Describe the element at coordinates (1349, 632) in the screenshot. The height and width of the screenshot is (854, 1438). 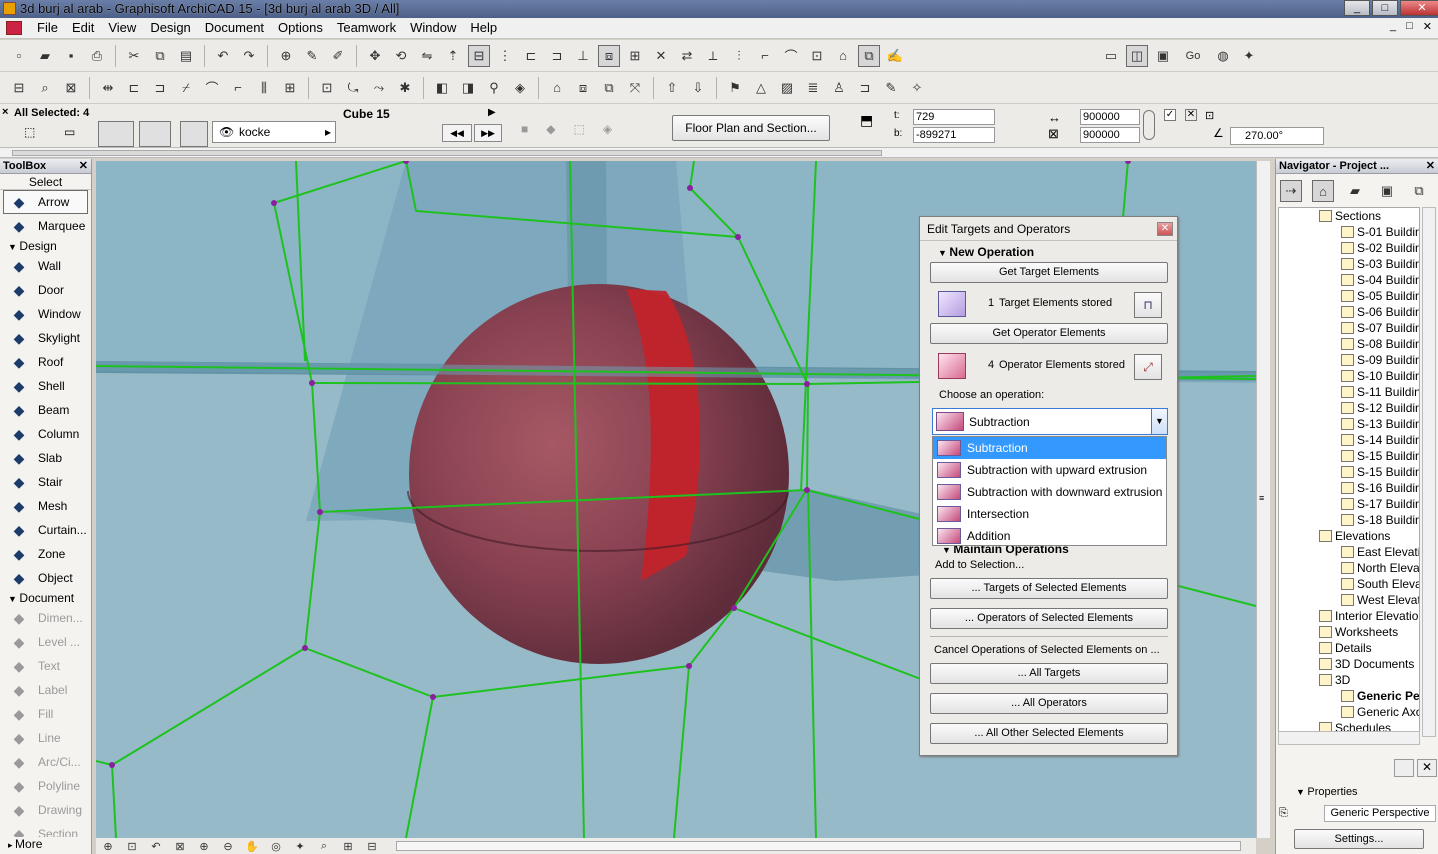
I see `tree-item: Worksheets` at that location.